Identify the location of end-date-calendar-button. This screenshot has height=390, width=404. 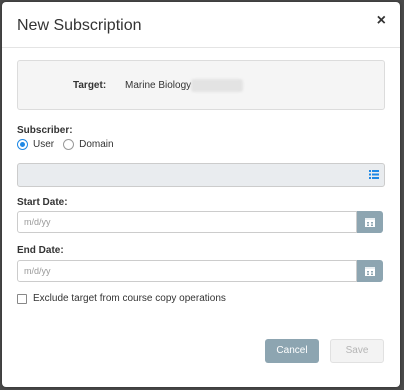
(370, 271).